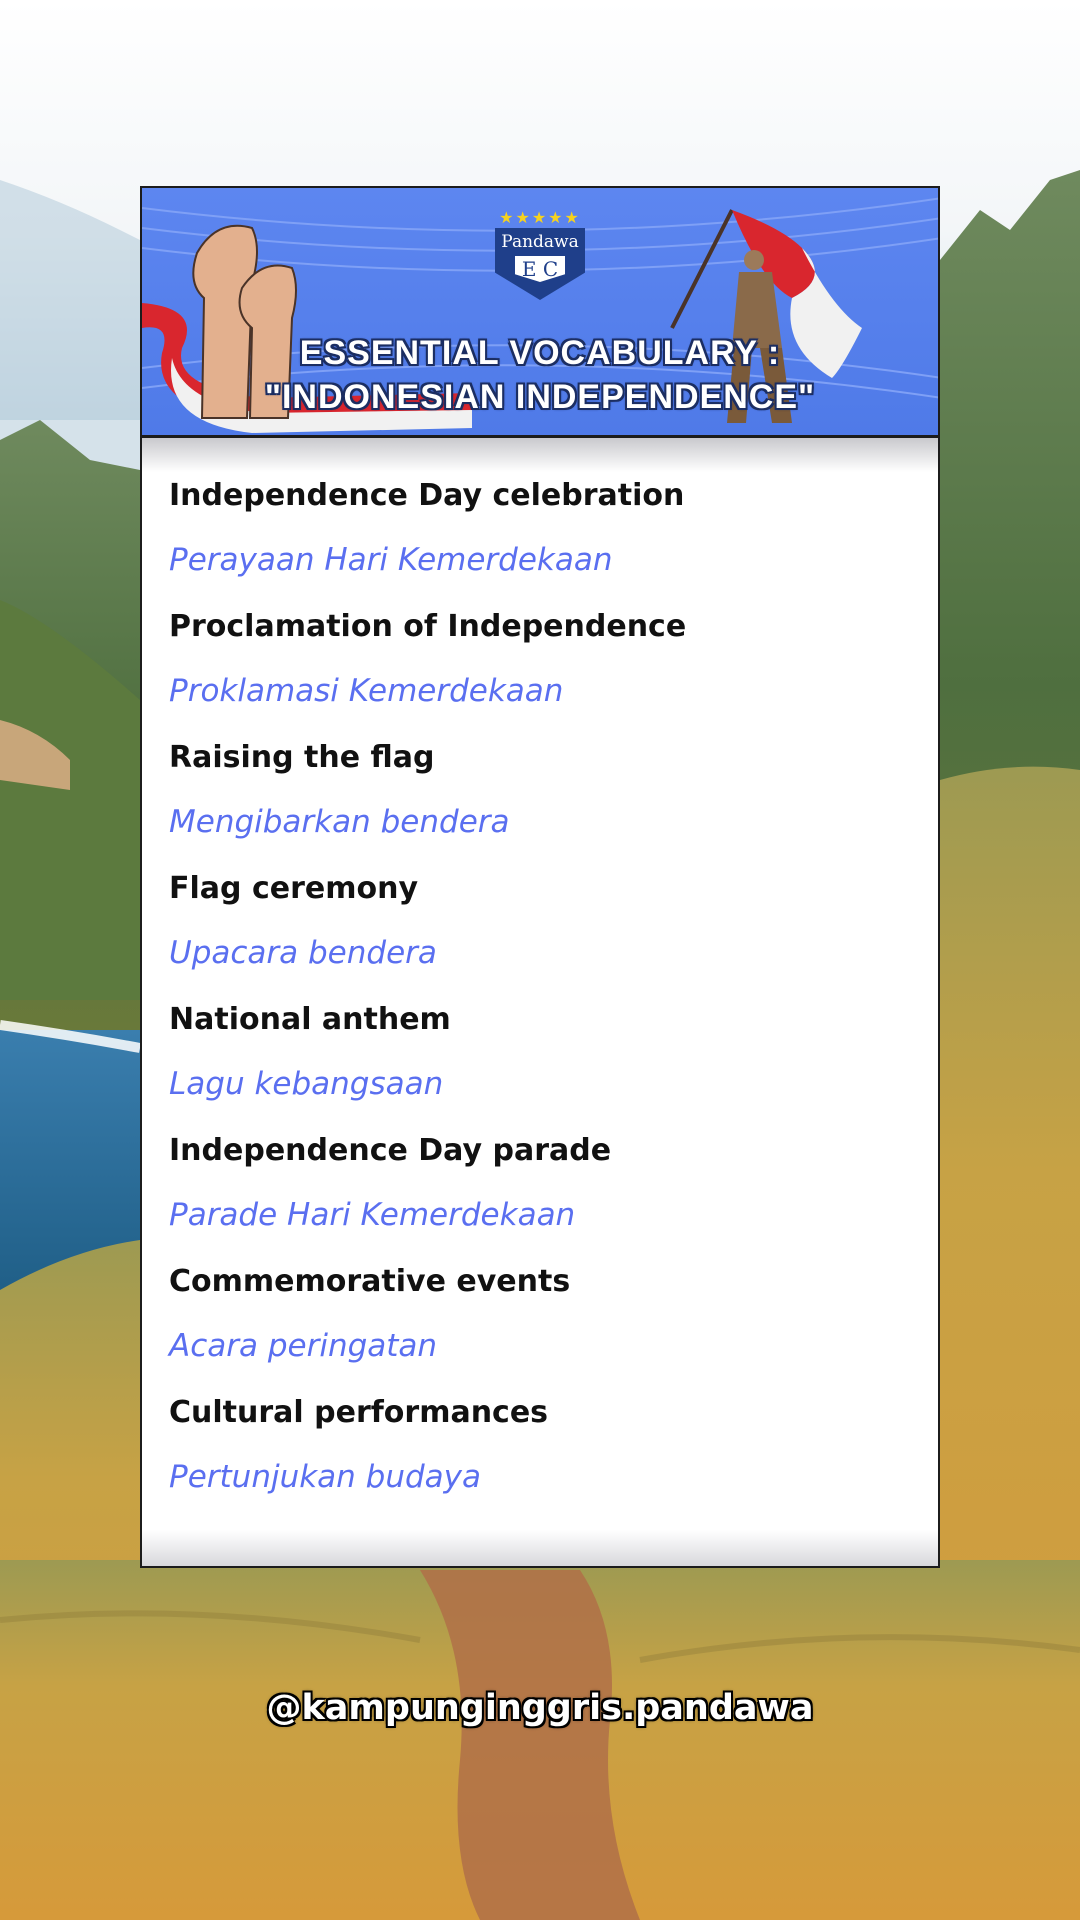 This screenshot has height=1920, width=1080. What do you see at coordinates (310, 1019) in the screenshot?
I see `english-term: National anthem` at bounding box center [310, 1019].